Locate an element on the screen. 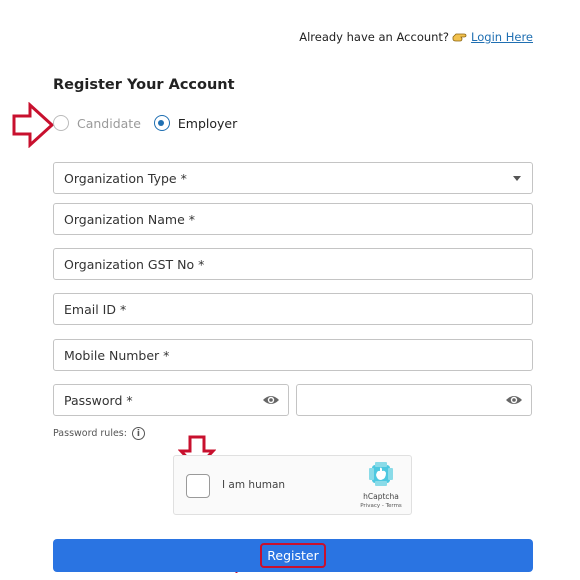 Image resolution: width=580 pixels, height=580 pixels. login-prompt-line: Already have an Account? Login Here is located at coordinates (416, 37).